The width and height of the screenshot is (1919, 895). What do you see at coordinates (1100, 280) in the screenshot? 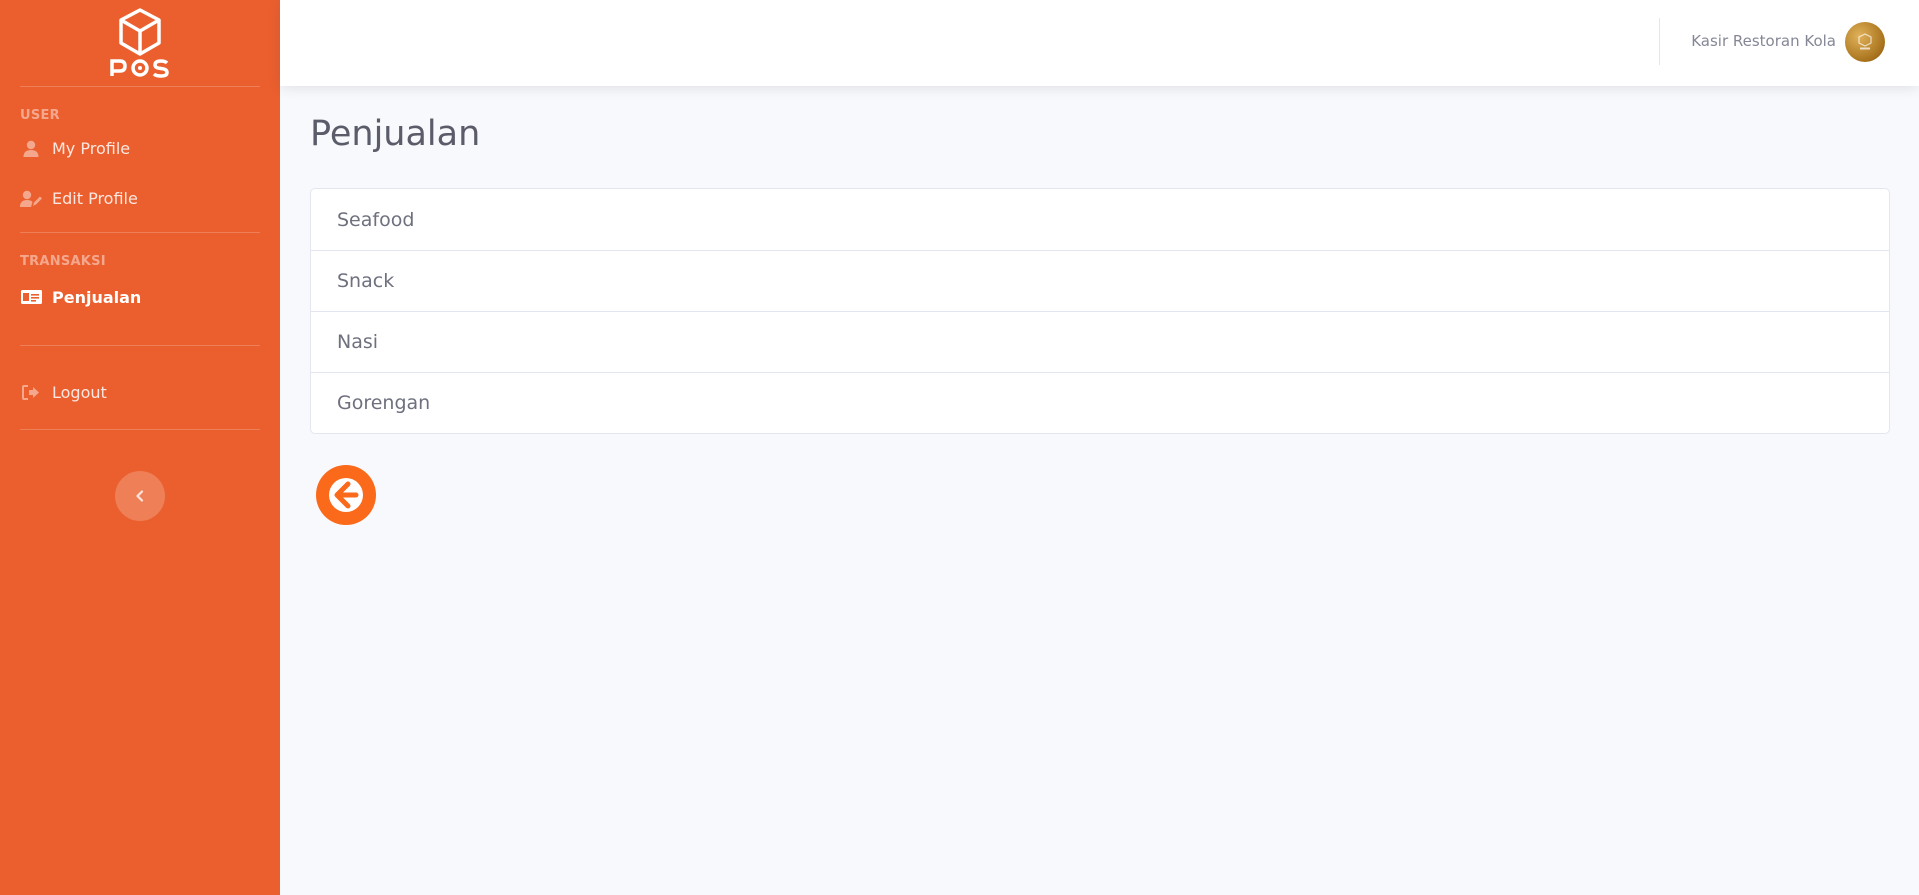
I see `list-item: Snack` at bounding box center [1100, 280].